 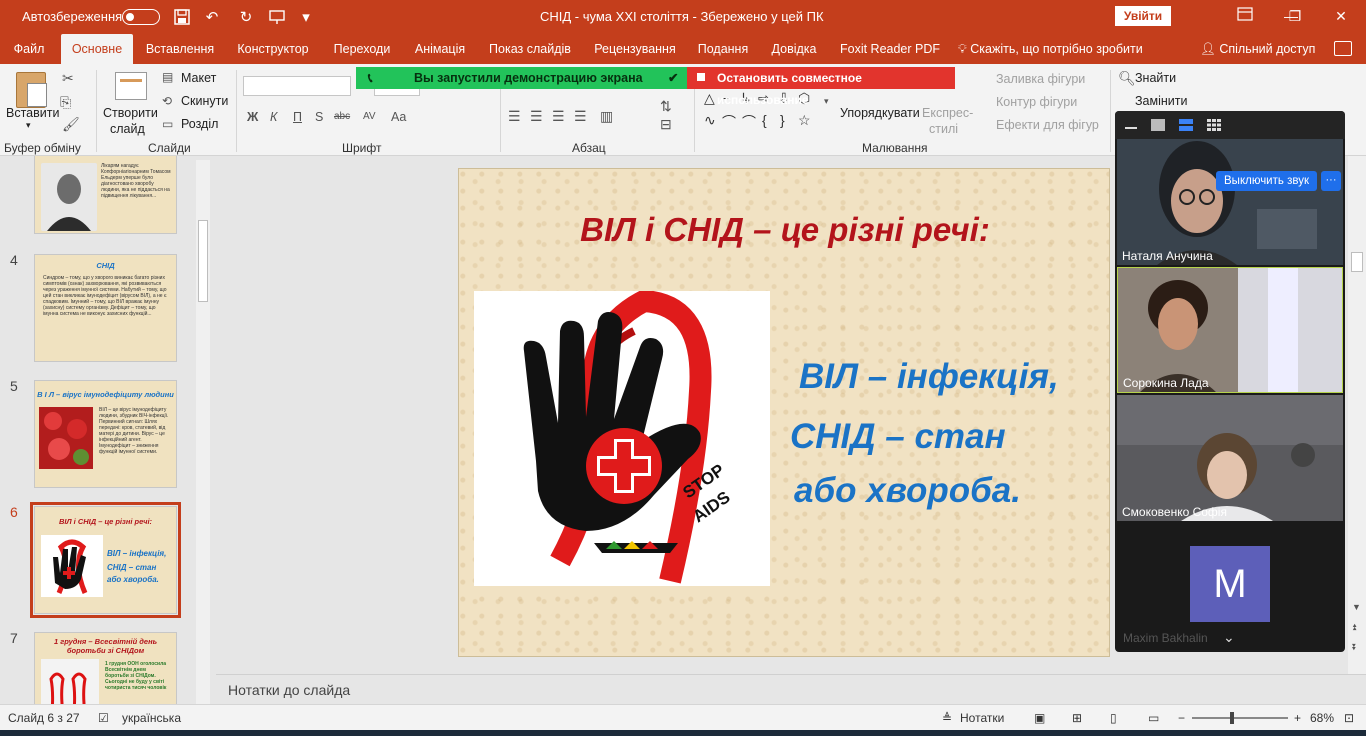 I want to click on scroll-down-icon: ▼, so click(x=1356, y=607).